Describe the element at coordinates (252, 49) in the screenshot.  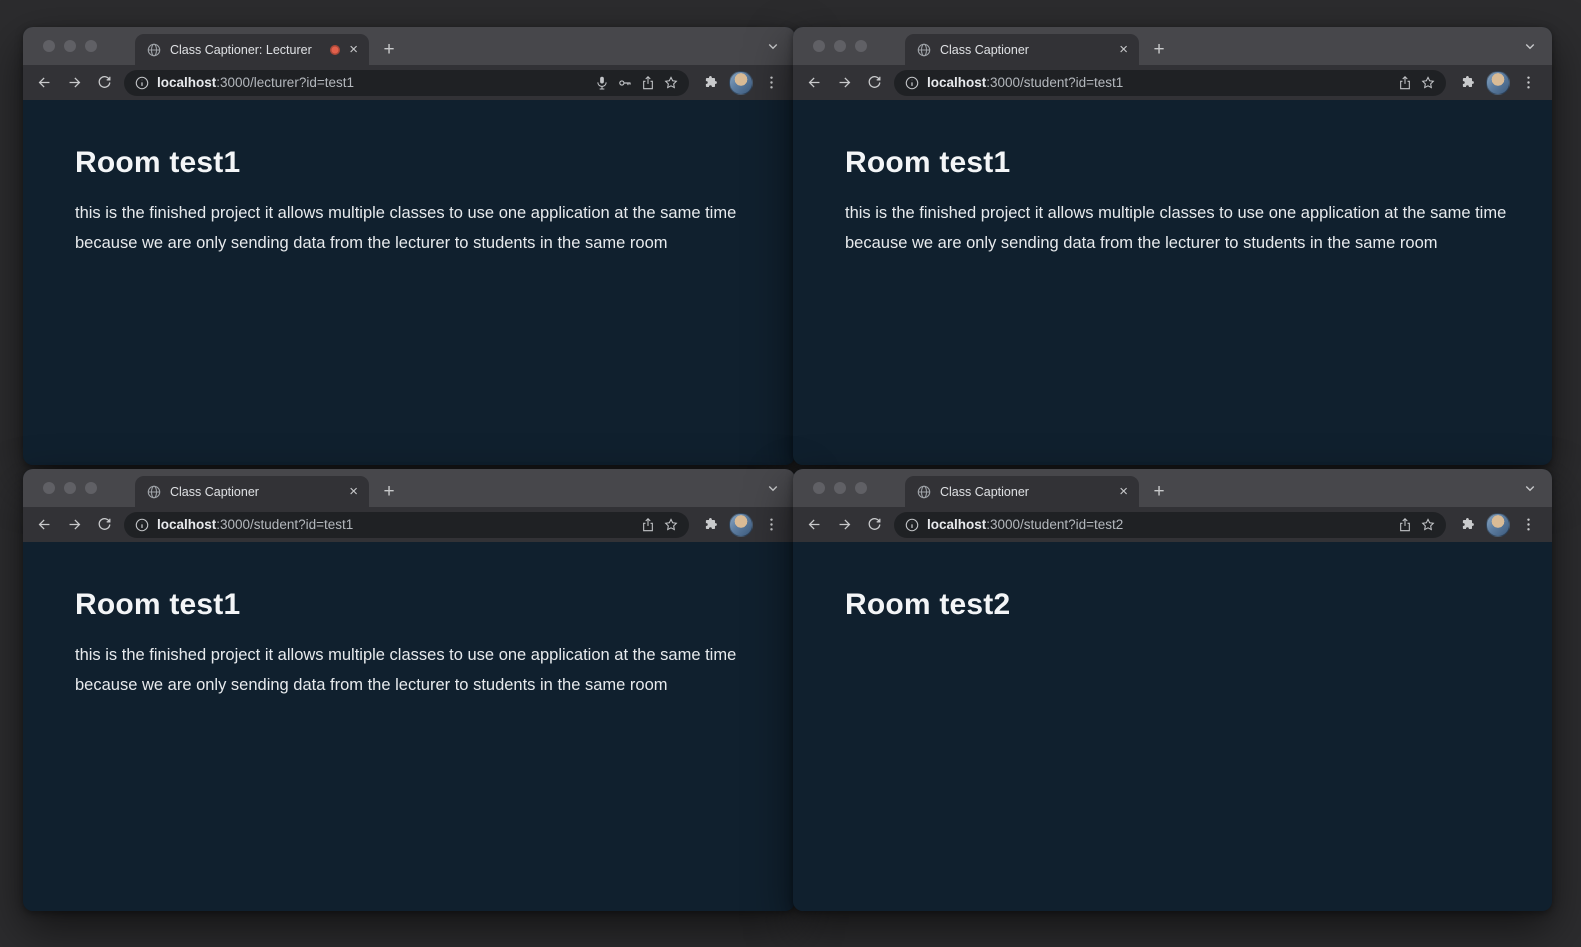
I see `browser-tab: Class Captioner: Lecturer ×` at that location.